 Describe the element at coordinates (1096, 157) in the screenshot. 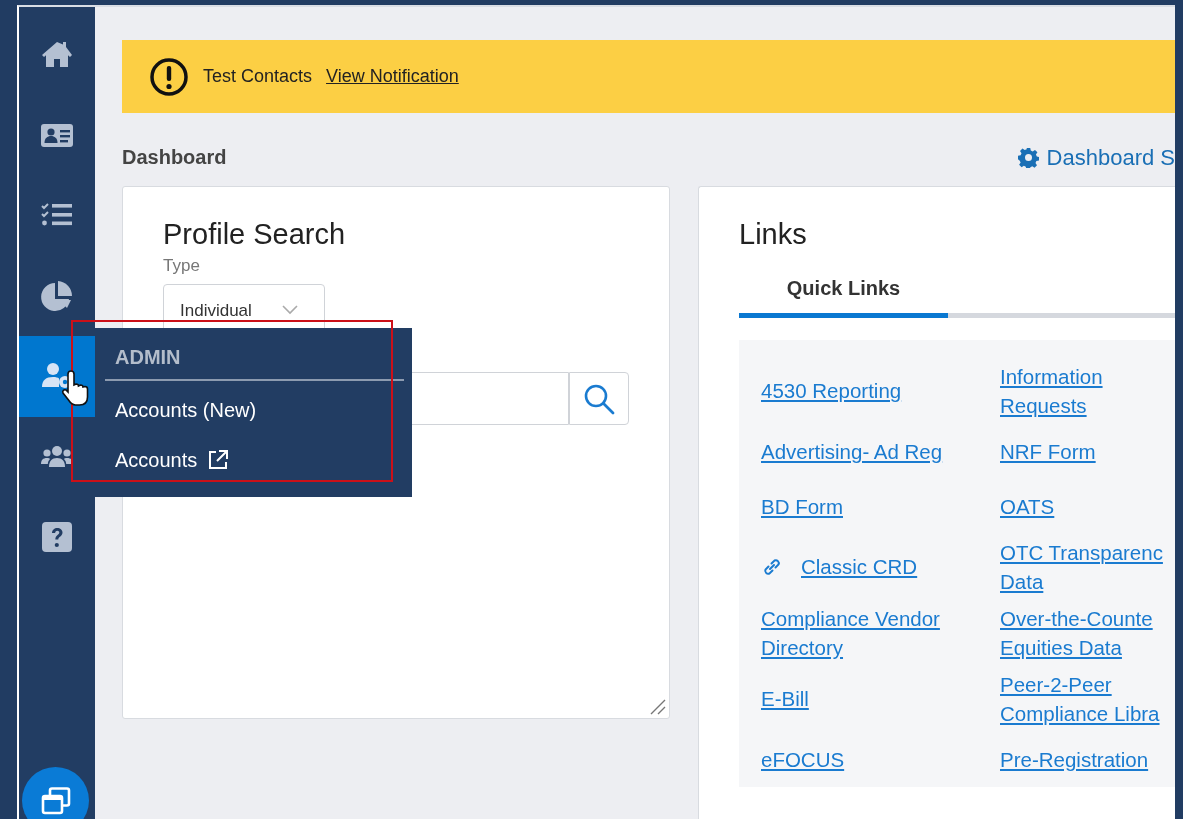

I see `dashboard-settings-link: Dashboard S` at that location.